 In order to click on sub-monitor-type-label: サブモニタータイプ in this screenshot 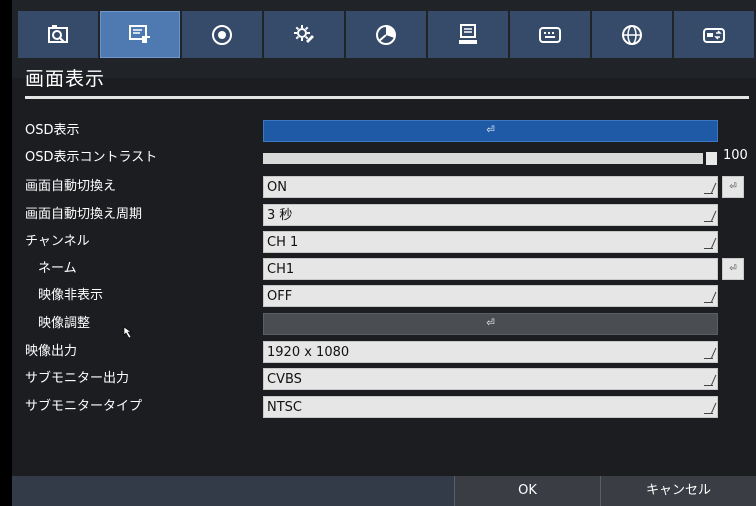, I will do `click(84, 406)`.